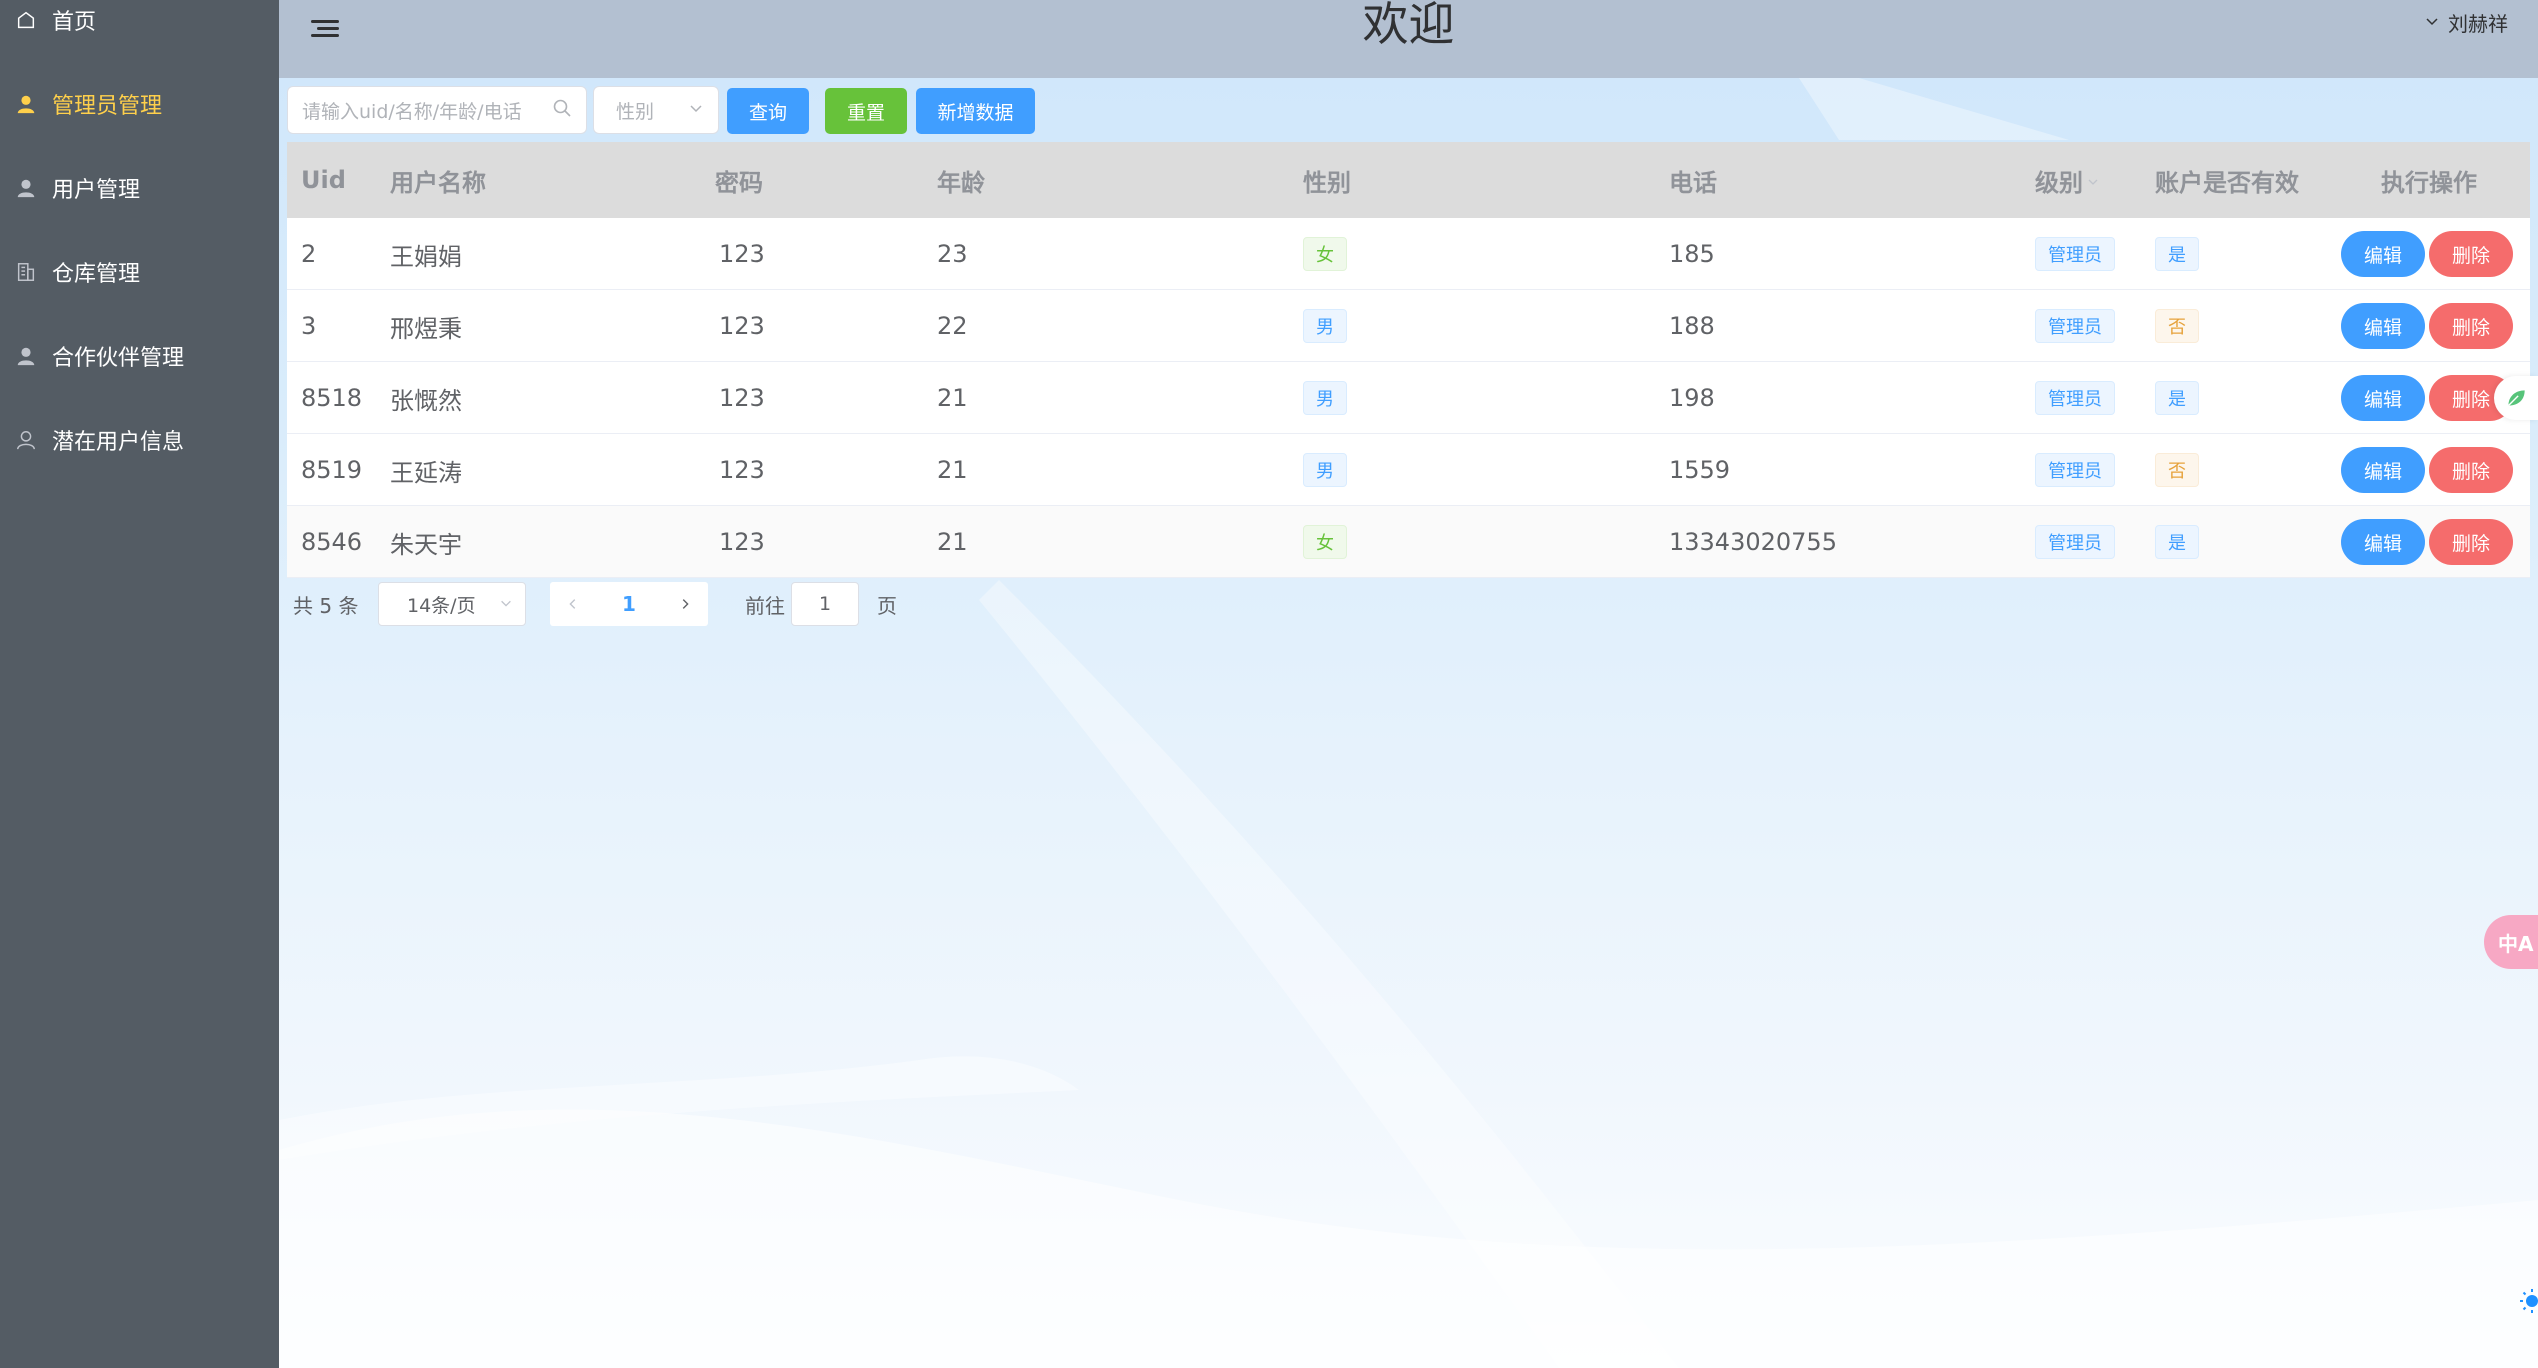  What do you see at coordinates (426, 328) in the screenshot?
I see `cell-name: 邢煜秉` at bounding box center [426, 328].